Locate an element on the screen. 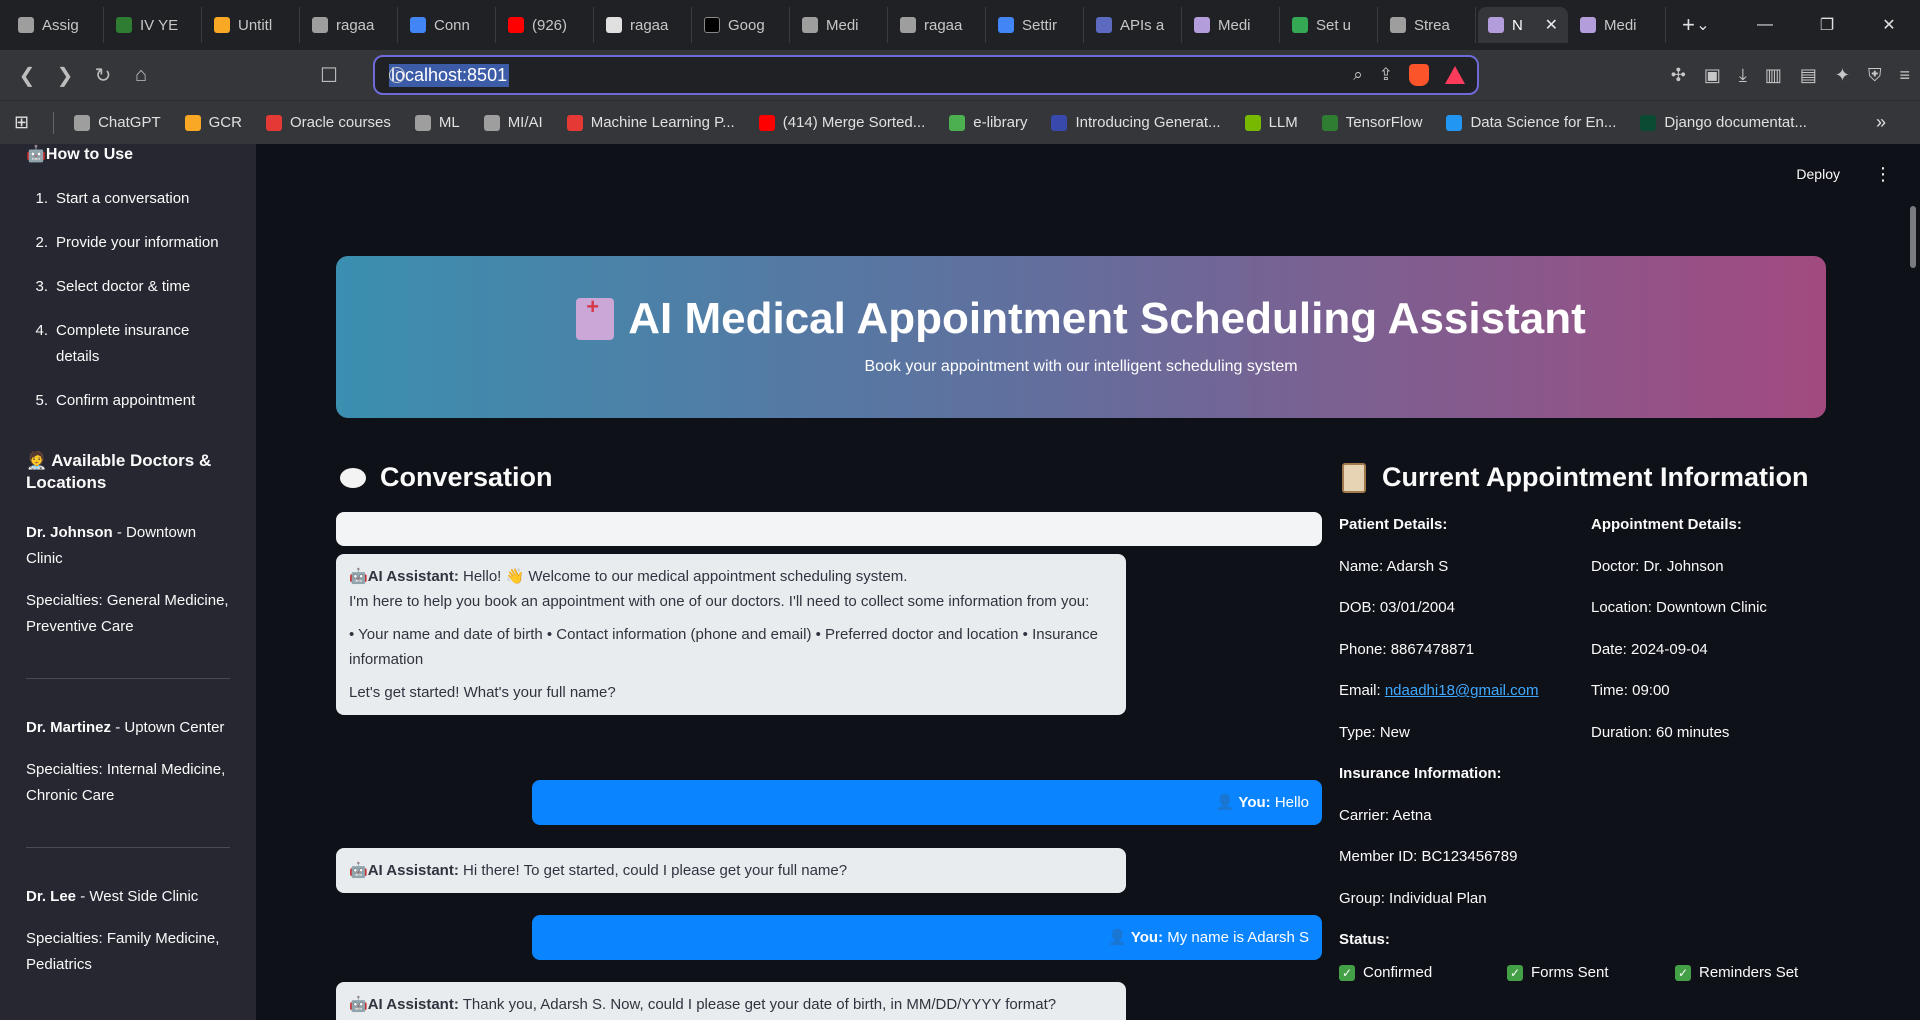 The width and height of the screenshot is (1920, 1020). appointment-duration: Duration: 60 minutes is located at coordinates (1660, 732).